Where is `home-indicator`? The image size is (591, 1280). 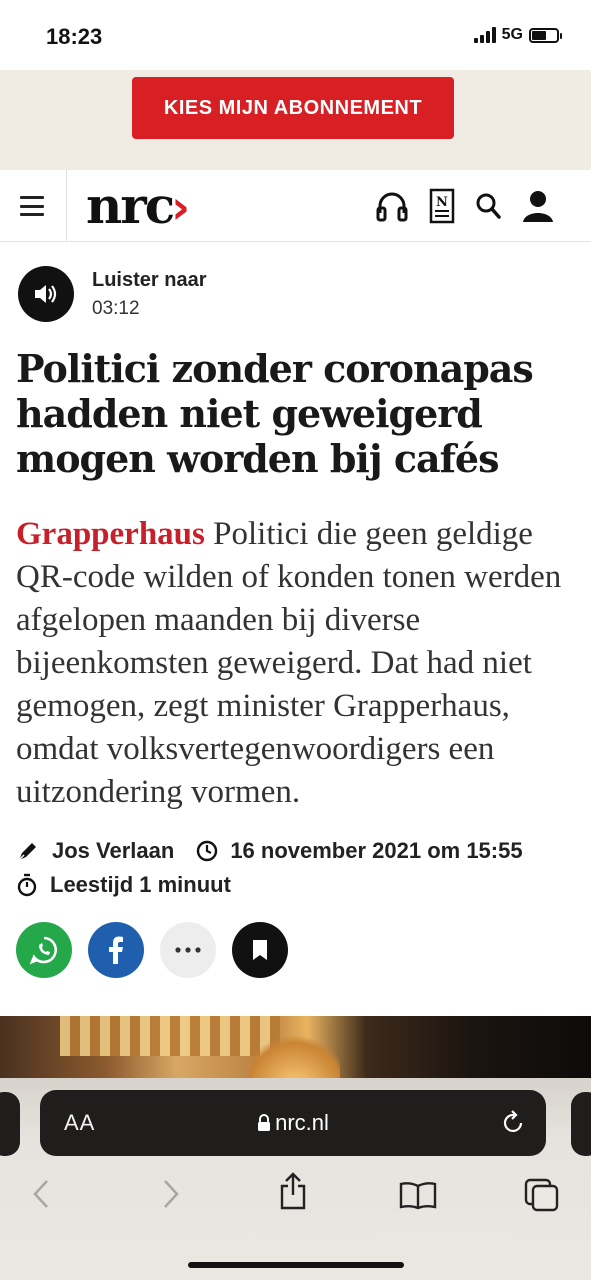 home-indicator is located at coordinates (296, 1265).